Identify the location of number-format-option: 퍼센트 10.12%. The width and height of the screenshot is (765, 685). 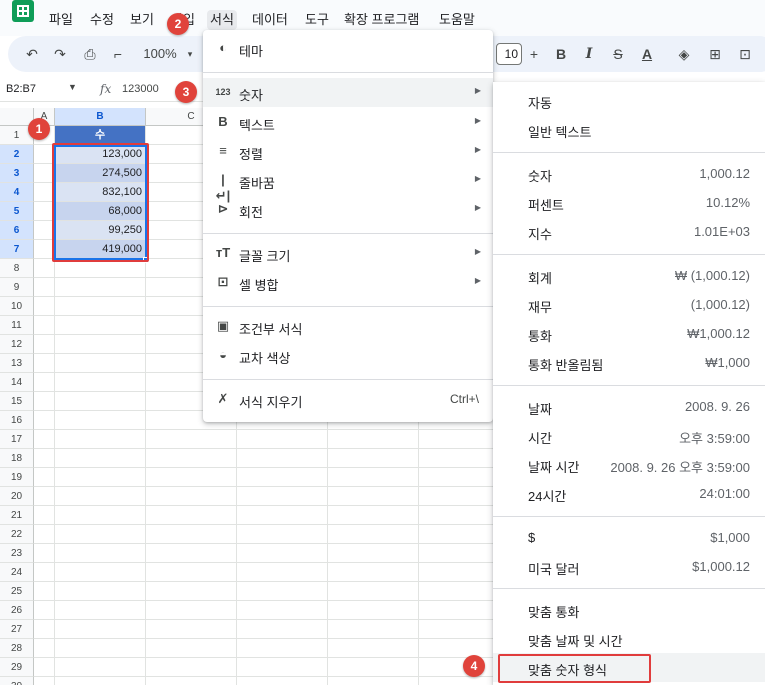
(629, 202).